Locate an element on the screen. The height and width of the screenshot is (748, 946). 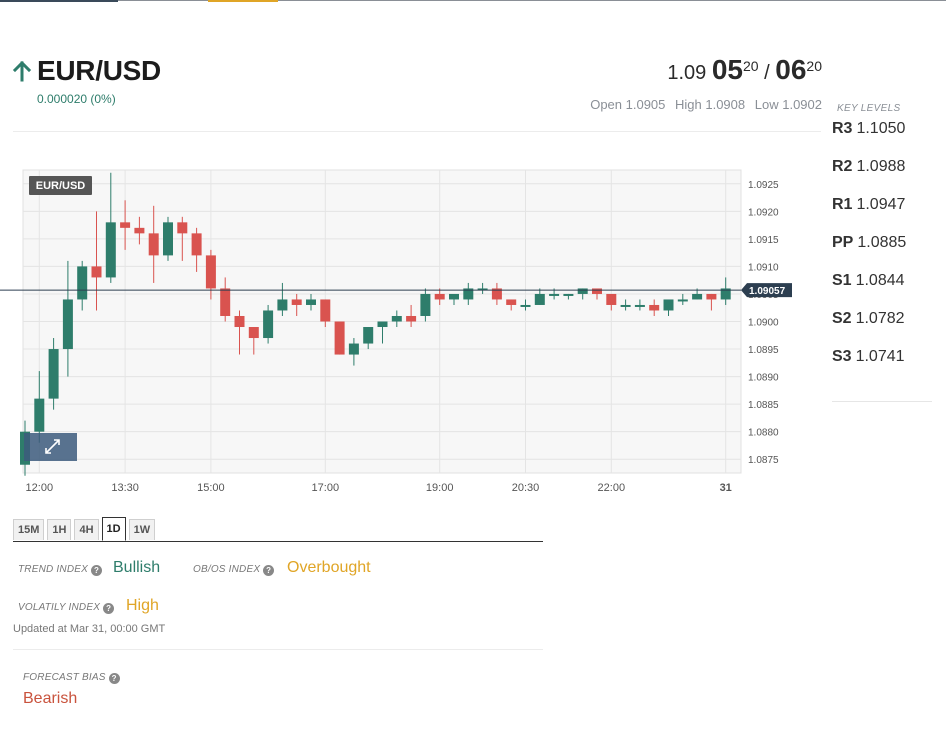
y-tick-label: 1.0895 is located at coordinates (763, 350).